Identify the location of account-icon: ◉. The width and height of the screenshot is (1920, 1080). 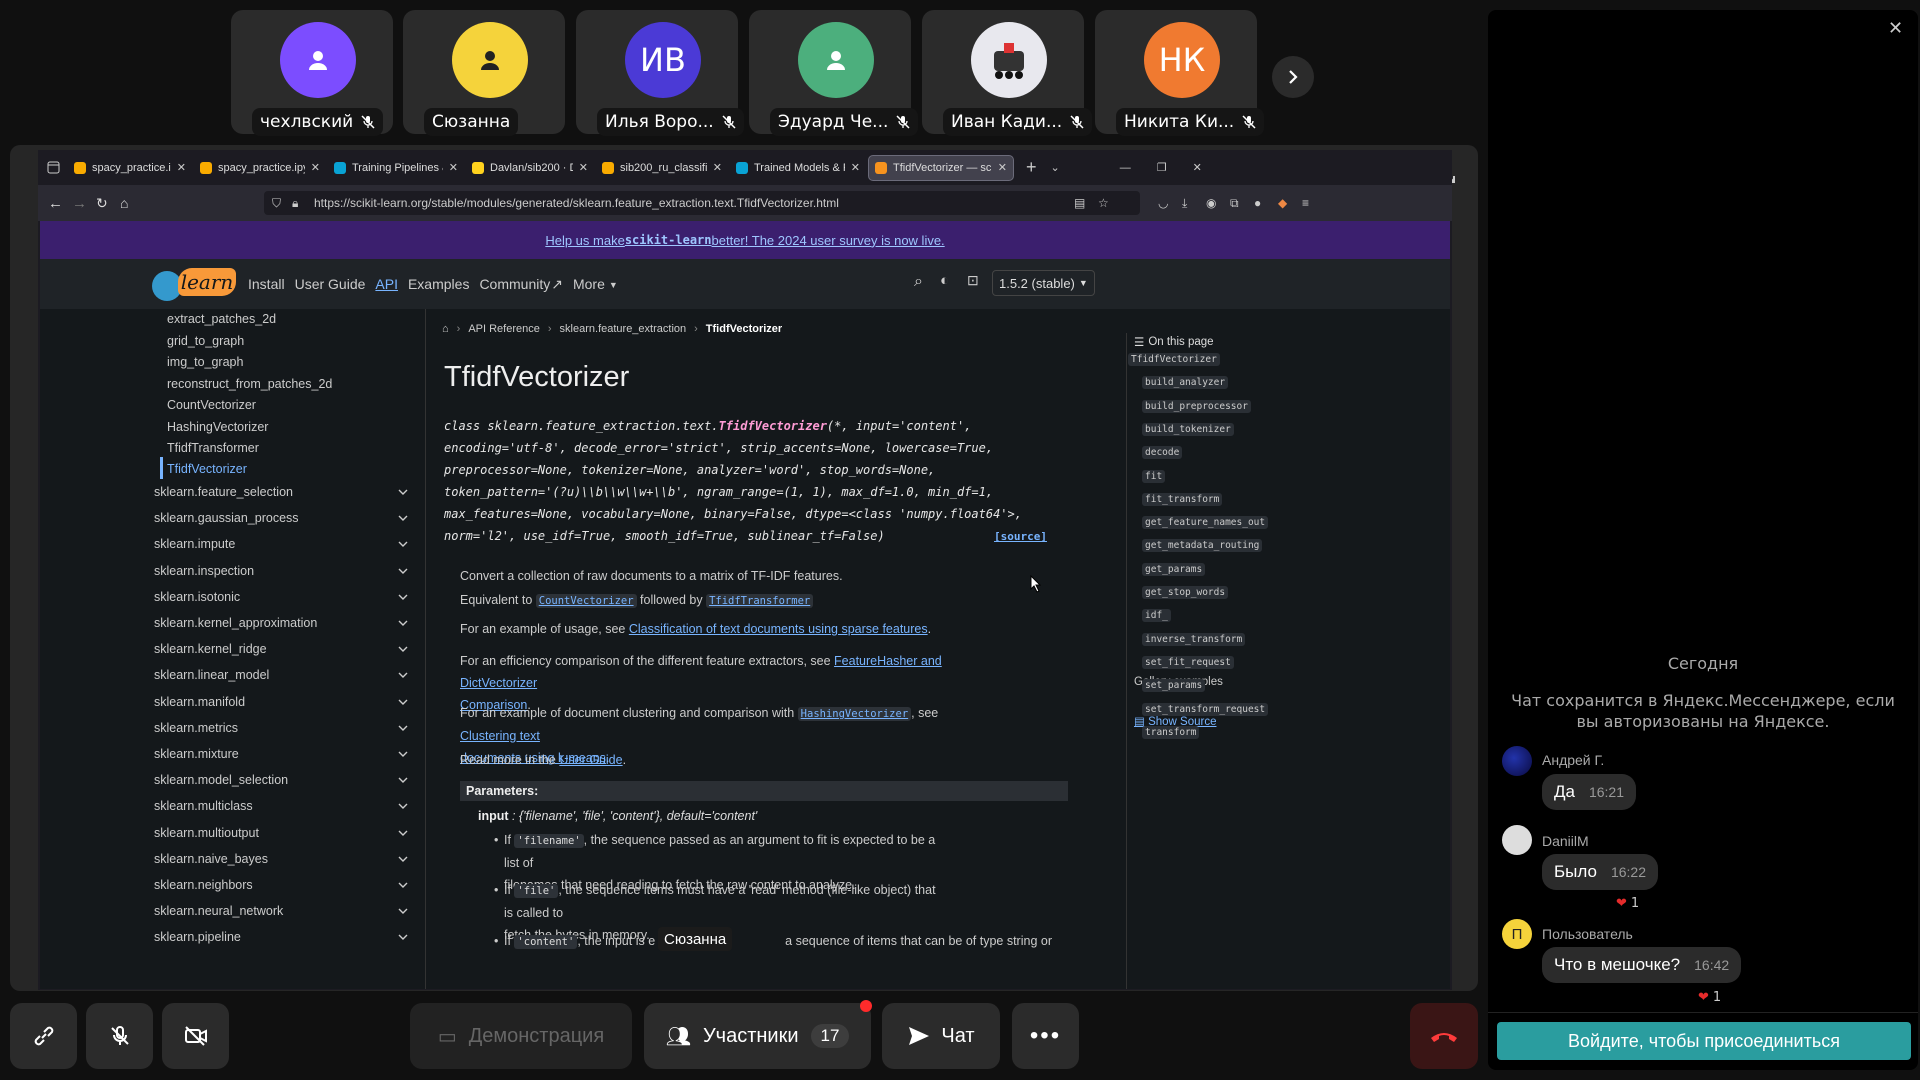
(1211, 203).